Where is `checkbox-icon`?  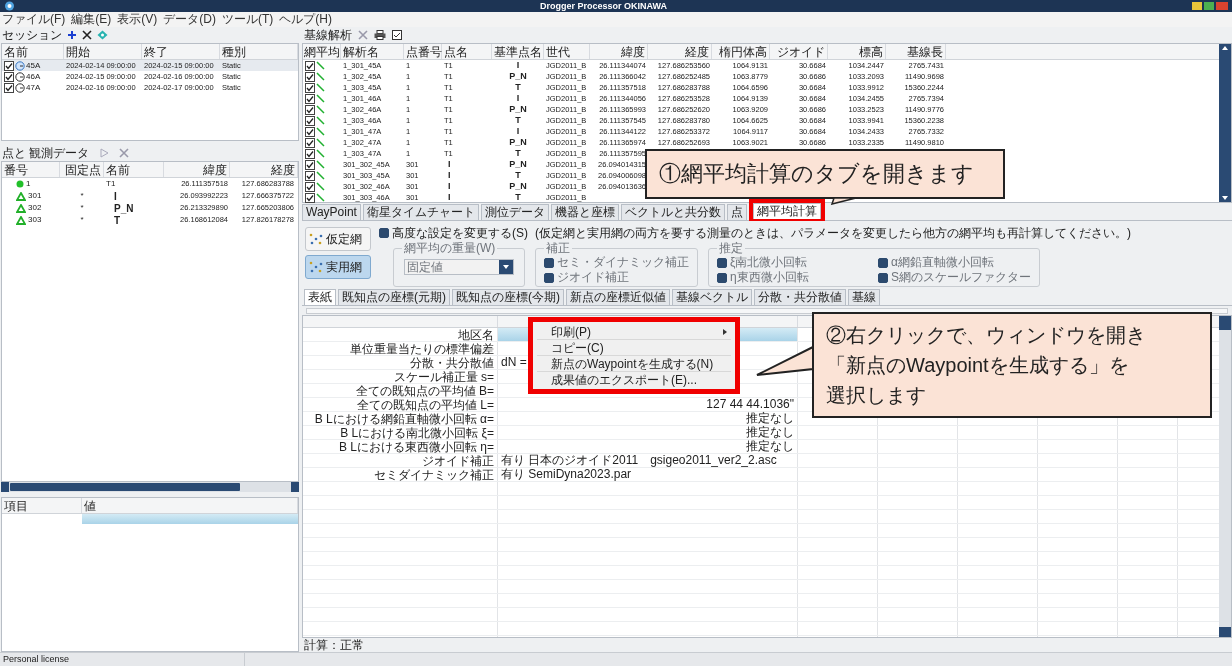 checkbox-icon is located at coordinates (397, 35).